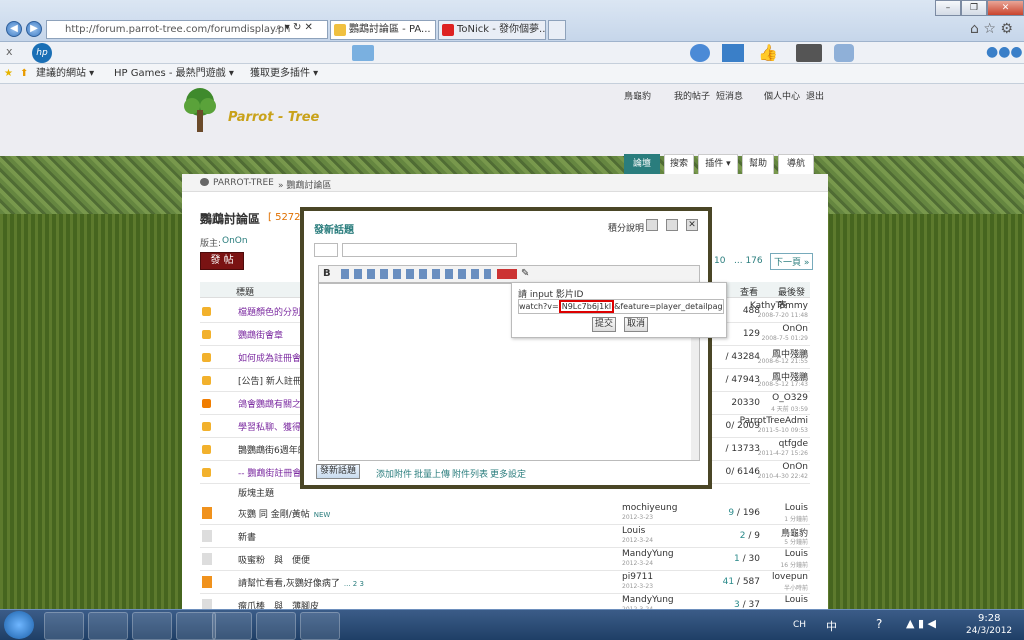 The height and width of the screenshot is (640, 1024). I want to click on dialog-close-icon: ✕, so click(692, 225).